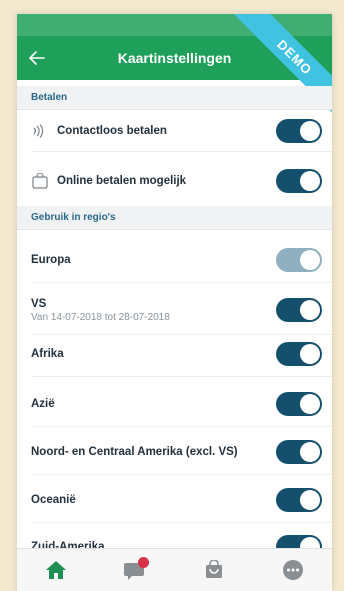 The height and width of the screenshot is (591, 344). Describe the element at coordinates (299, 452) in the screenshot. I see `noord-amerika-toggle` at that location.